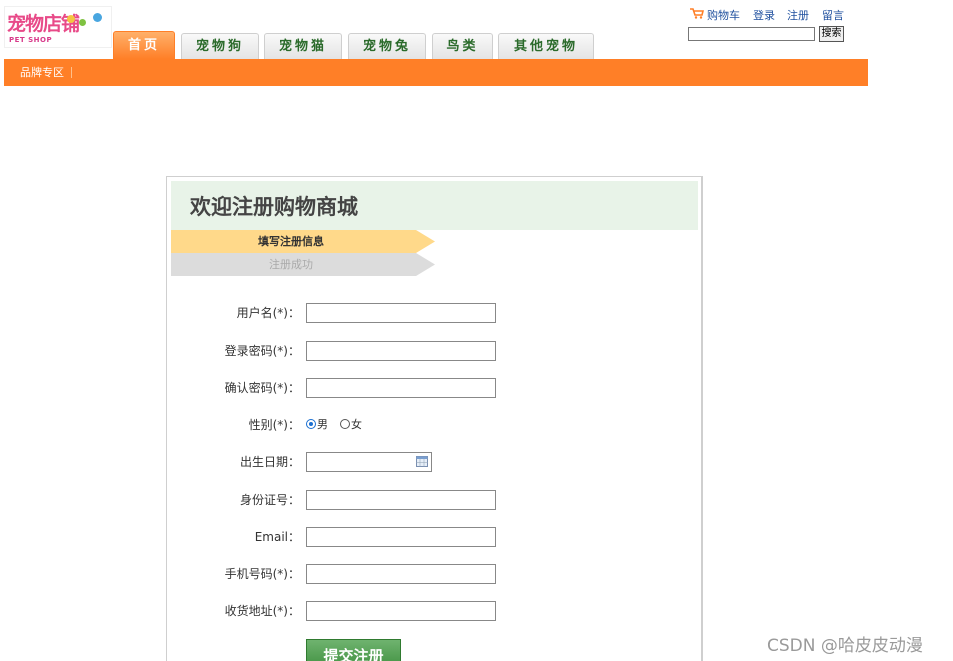  What do you see at coordinates (144, 45) in the screenshot?
I see `tab-home: 首页` at bounding box center [144, 45].